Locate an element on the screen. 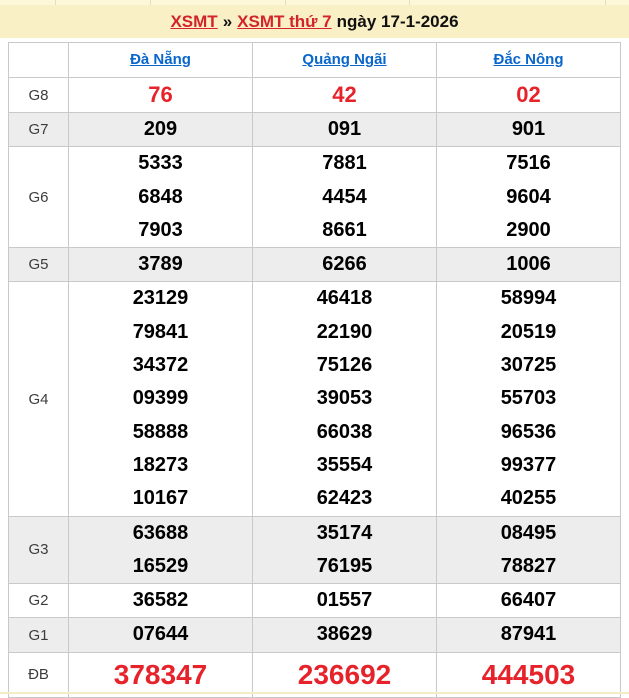 The width and height of the screenshot is (629, 698). prize-numbers-cell: 38629 is located at coordinates (344, 635).